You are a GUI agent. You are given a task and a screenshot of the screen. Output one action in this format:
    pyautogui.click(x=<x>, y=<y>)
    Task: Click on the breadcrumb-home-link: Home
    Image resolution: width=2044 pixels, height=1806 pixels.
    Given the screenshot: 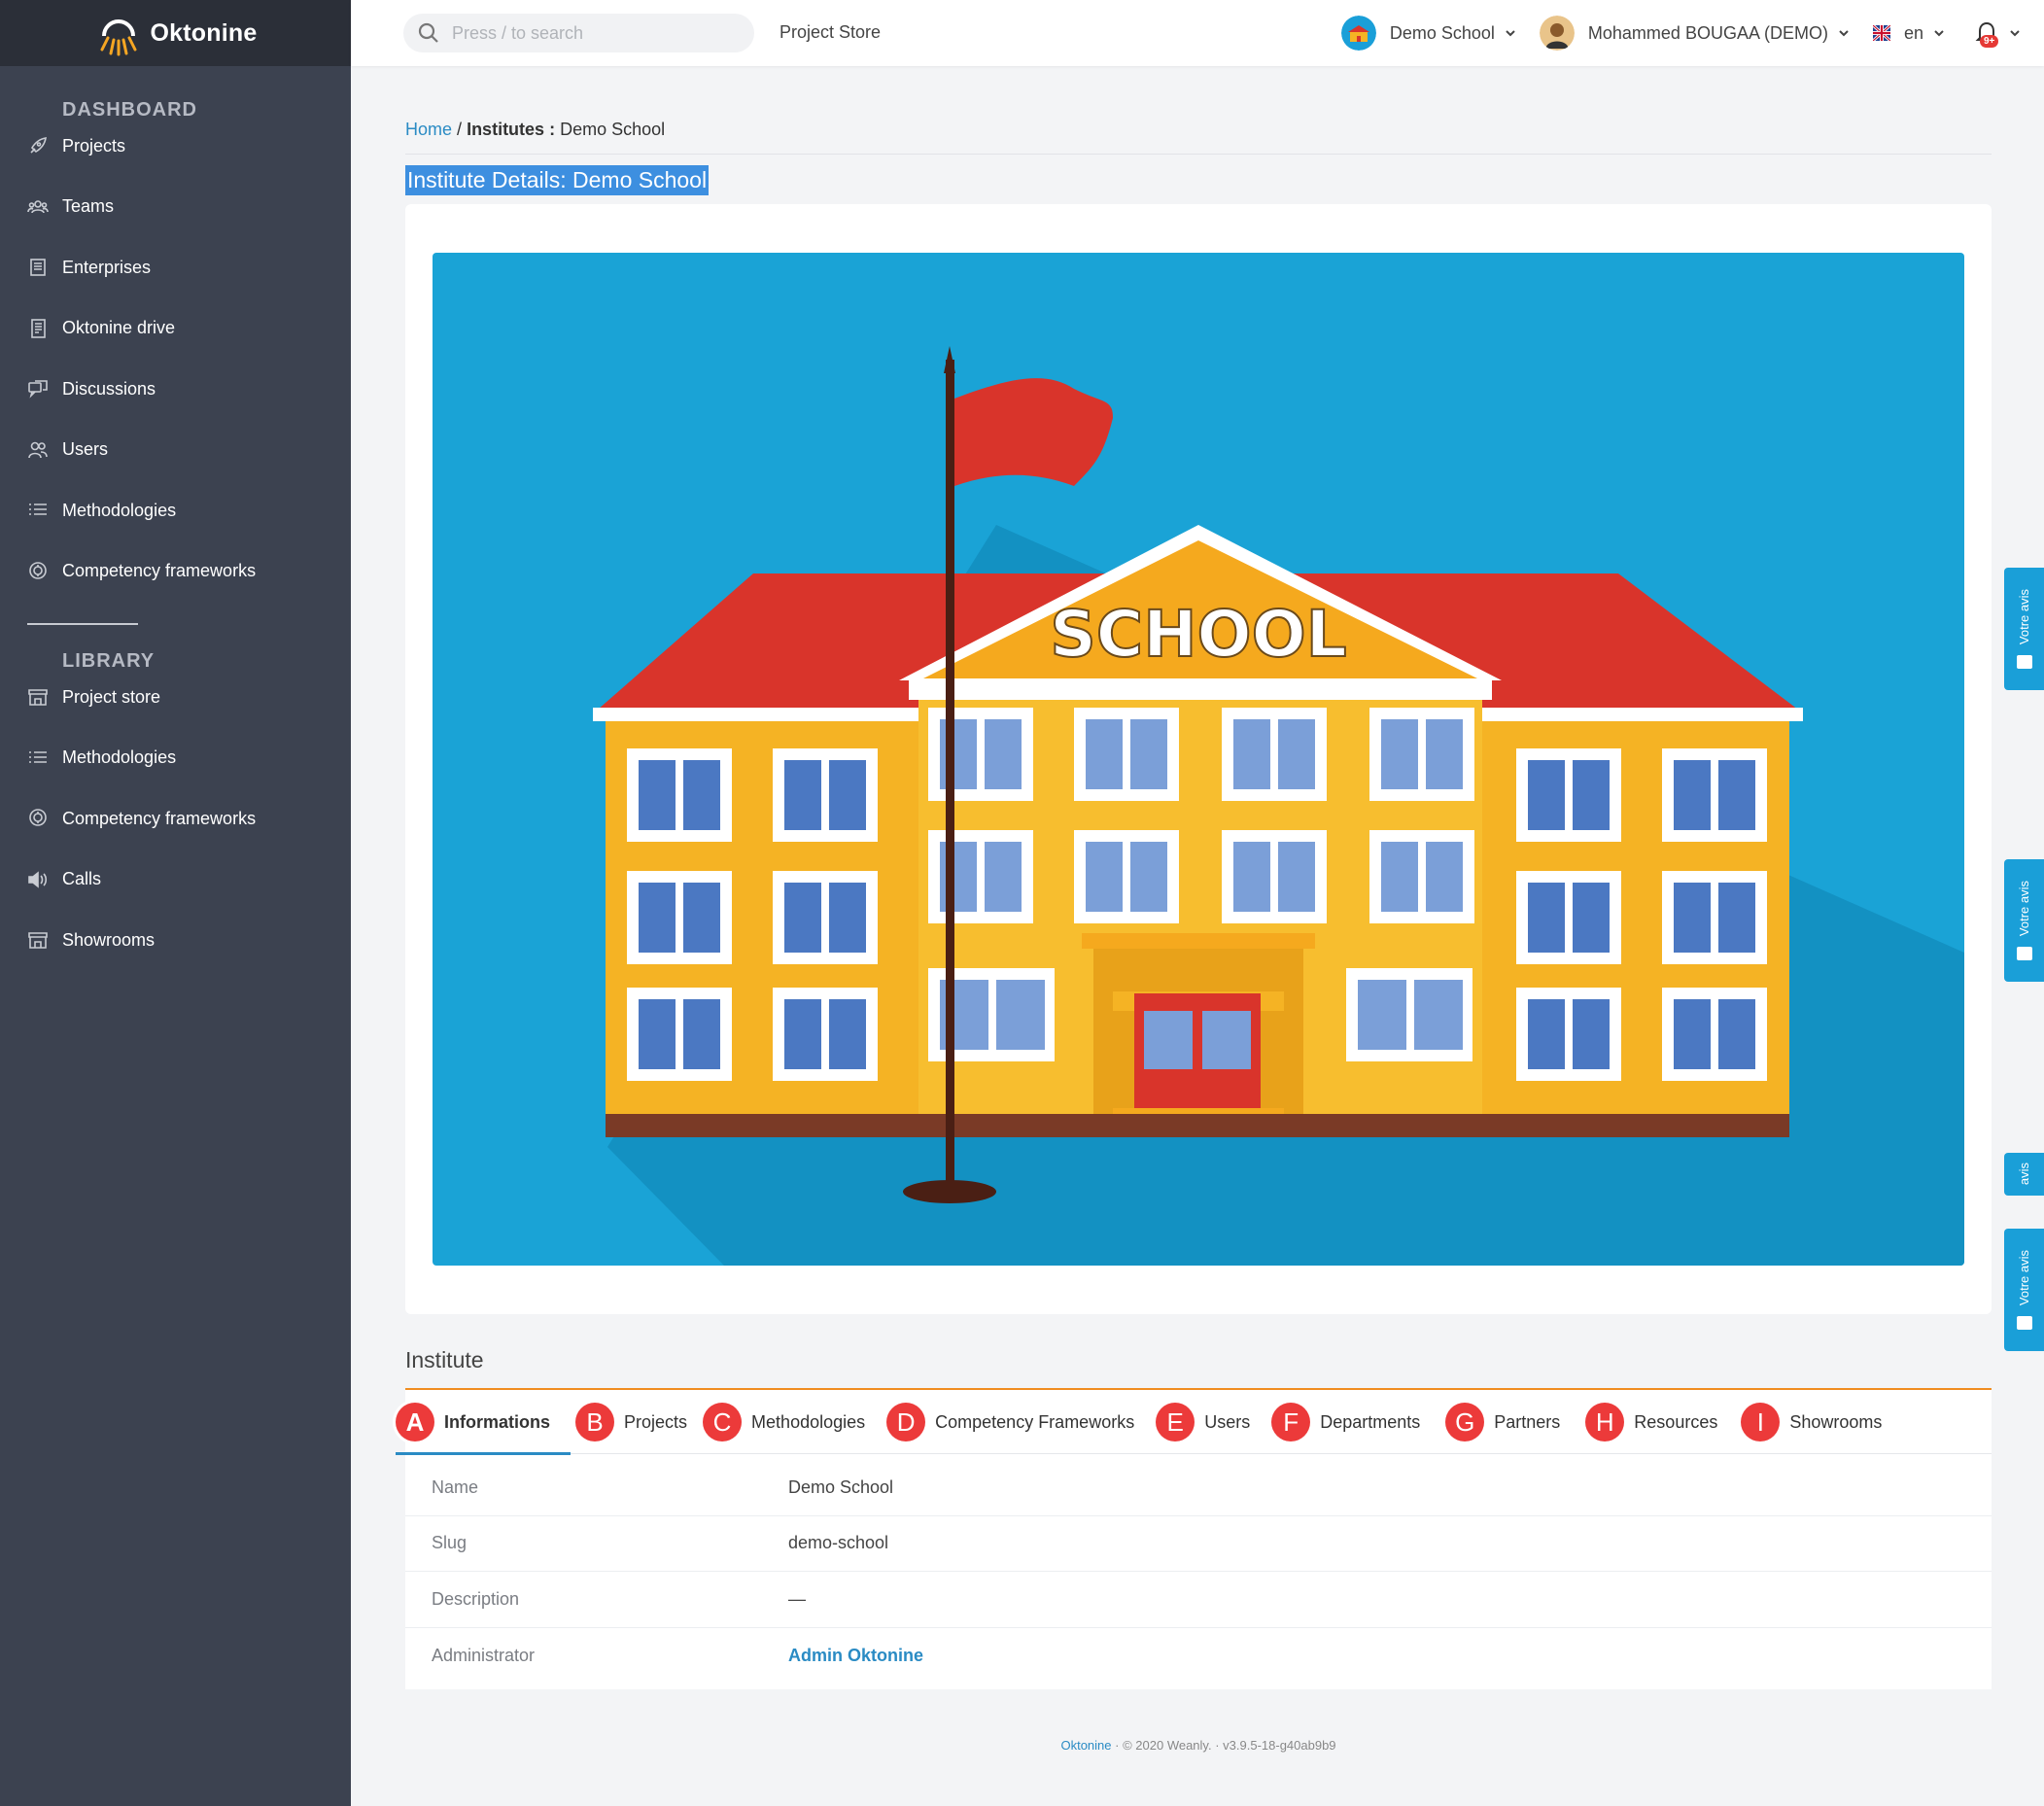 What is the action you would take?
    pyautogui.click(x=429, y=129)
    